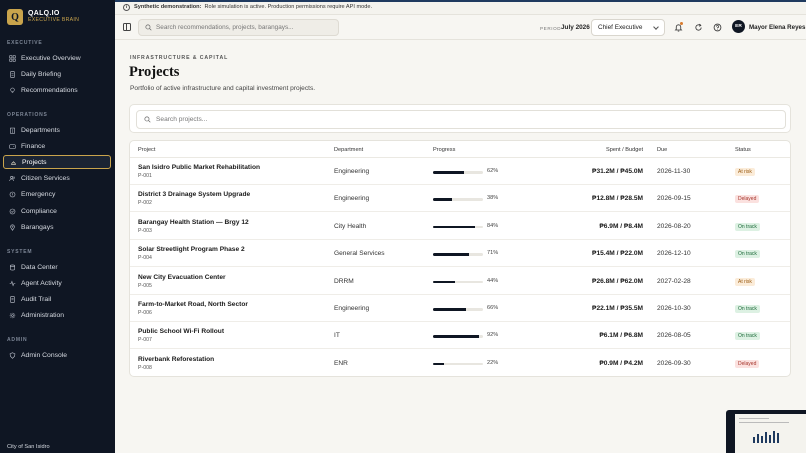 The width and height of the screenshot is (806, 453). I want to click on sidebar-item-recommendations: Recommendations, so click(57, 90).